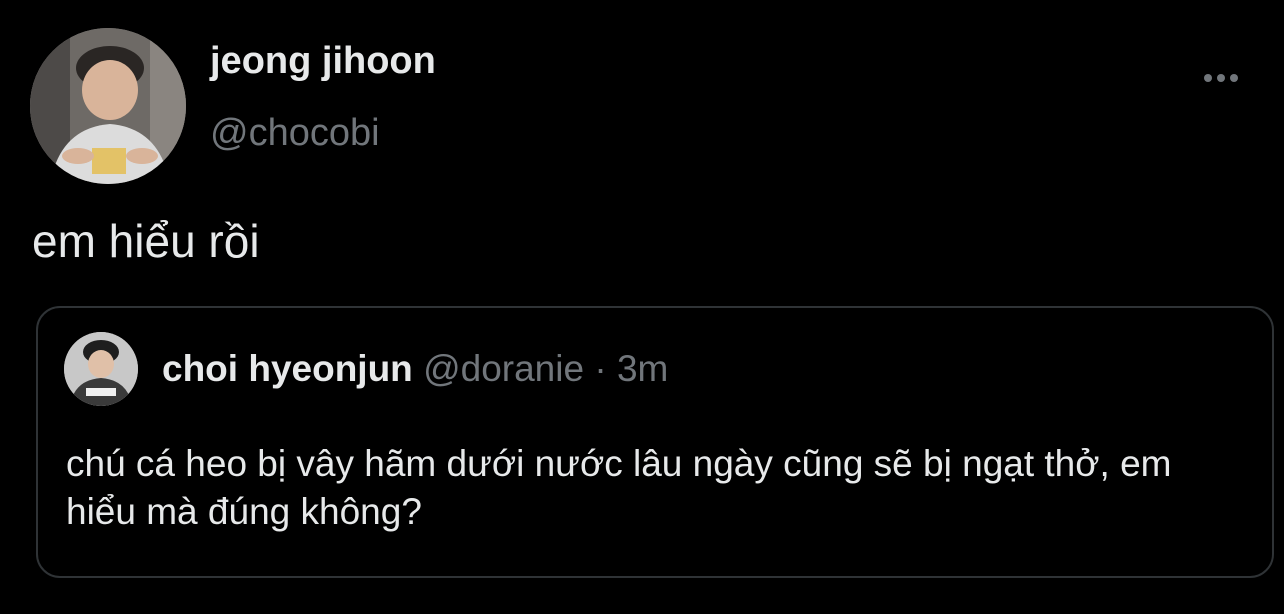 This screenshot has height=614, width=1284. Describe the element at coordinates (323, 61) in the screenshot. I see `author-display-name: jeong jihoon` at that location.